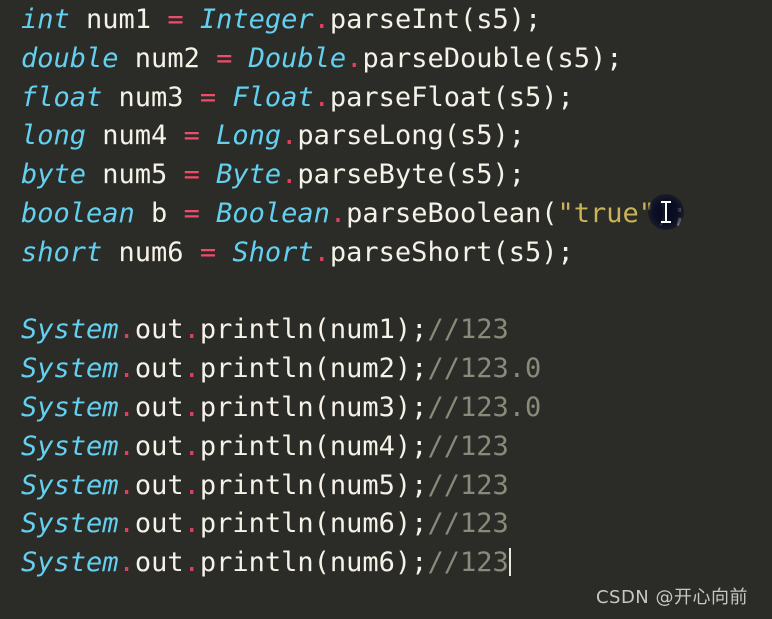  I want to click on code-line: System.out.println(num5);//123, so click(386, 486).